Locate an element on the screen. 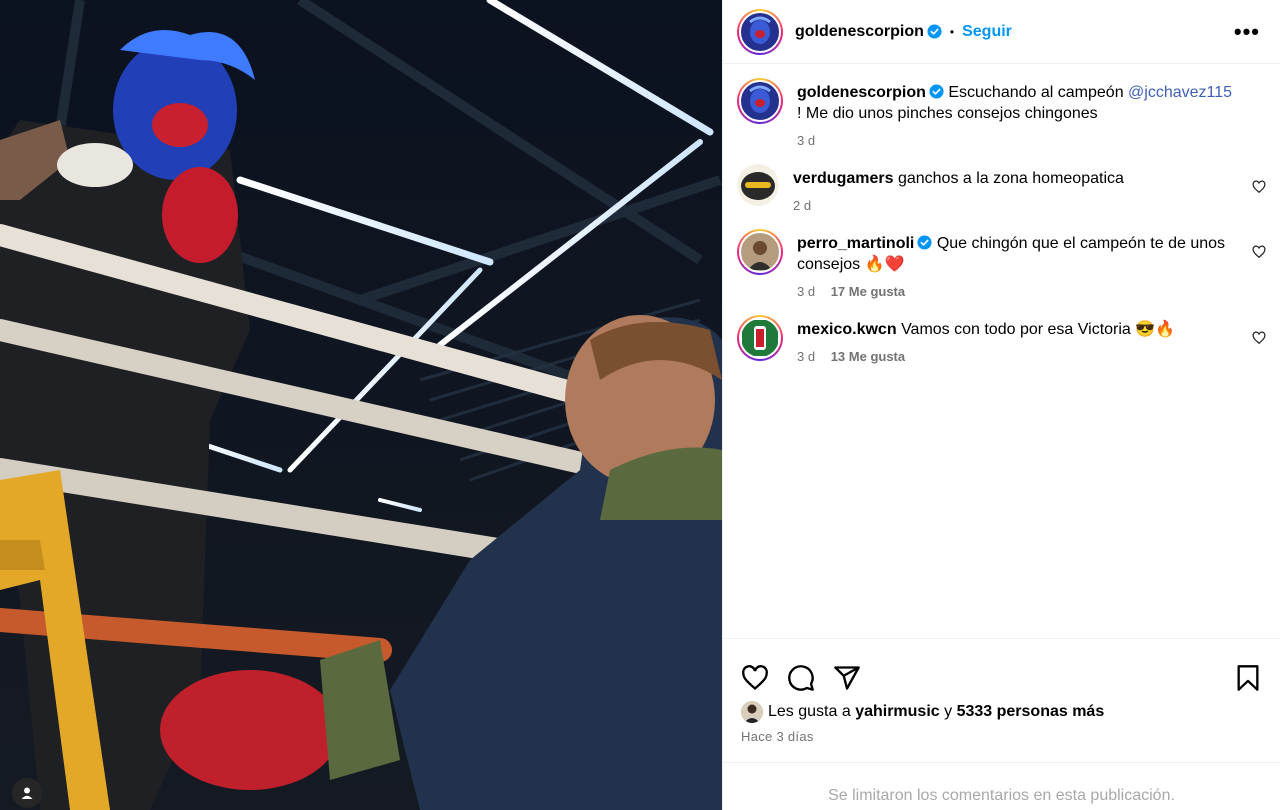  action-bar is located at coordinates (1001, 670).